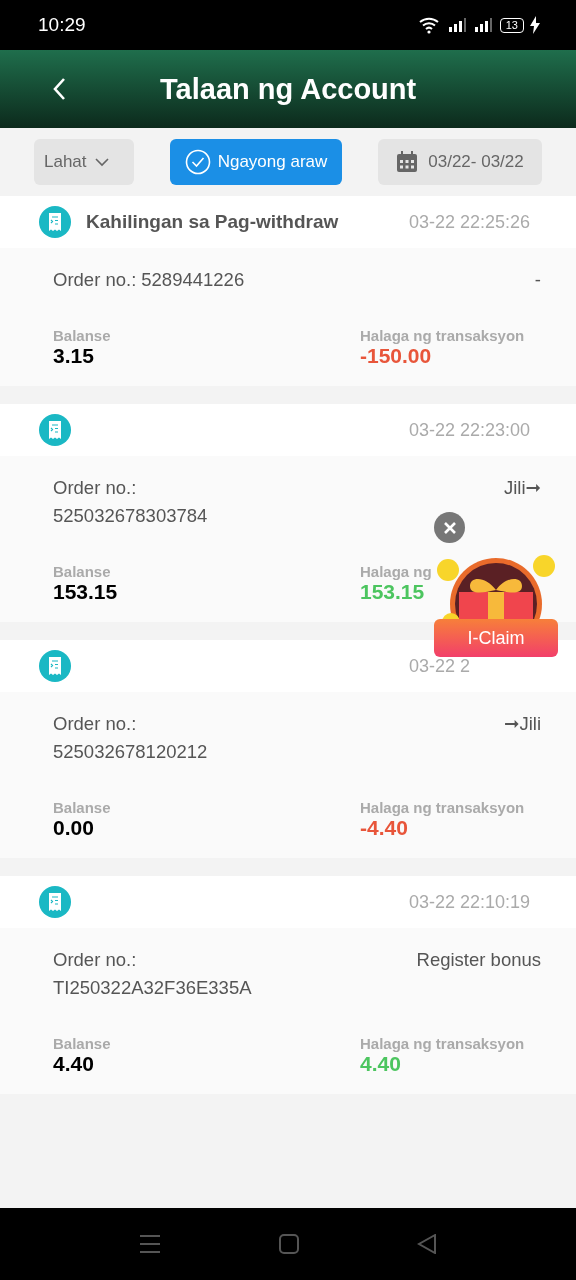 The width and height of the screenshot is (576, 1280). Describe the element at coordinates (74, 1064) in the screenshot. I see `balance-value: 4.40` at that location.